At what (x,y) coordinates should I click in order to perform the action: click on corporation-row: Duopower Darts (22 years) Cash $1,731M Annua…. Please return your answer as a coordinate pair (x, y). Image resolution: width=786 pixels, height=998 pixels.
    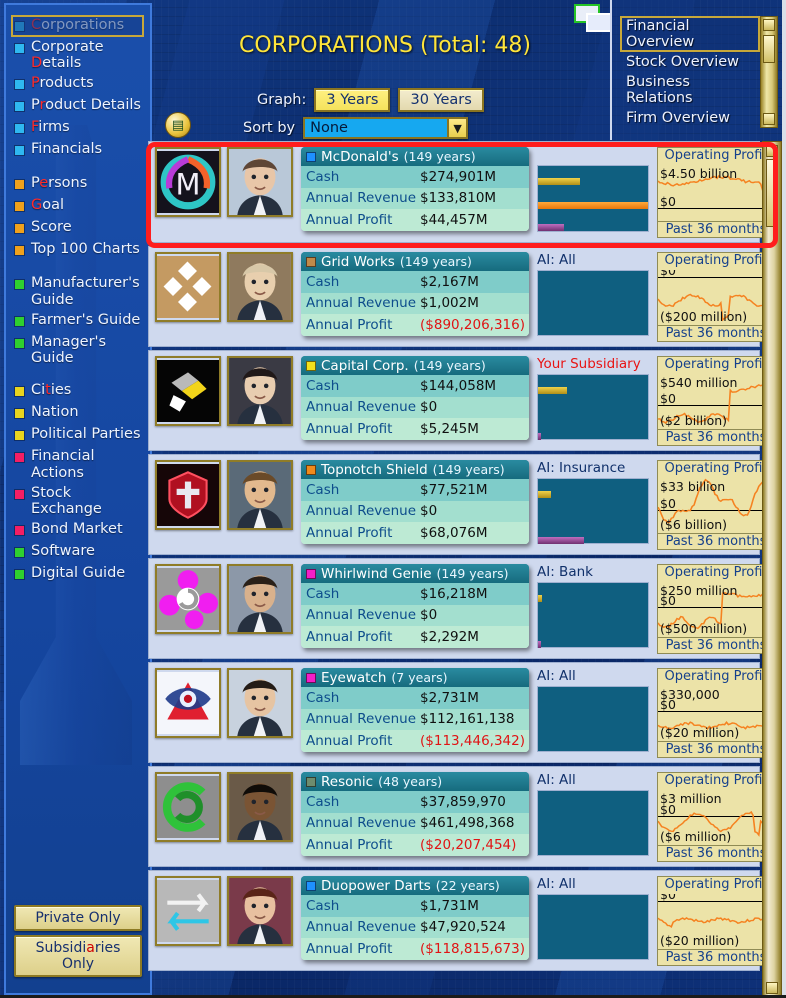
    Looking at the image, I should click on (461, 920).